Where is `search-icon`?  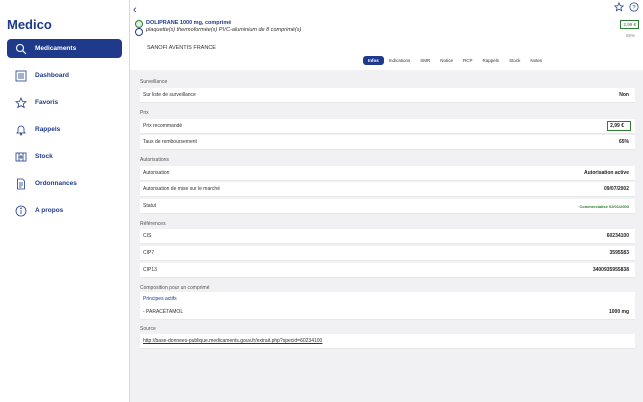 search-icon is located at coordinates (21, 49).